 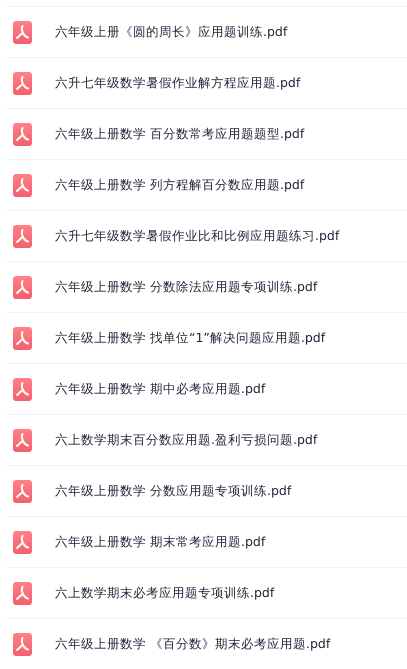 What do you see at coordinates (173, 491) in the screenshot?
I see `file-name: 六年级上册数学 分数应用题专项训练.pdf` at bounding box center [173, 491].